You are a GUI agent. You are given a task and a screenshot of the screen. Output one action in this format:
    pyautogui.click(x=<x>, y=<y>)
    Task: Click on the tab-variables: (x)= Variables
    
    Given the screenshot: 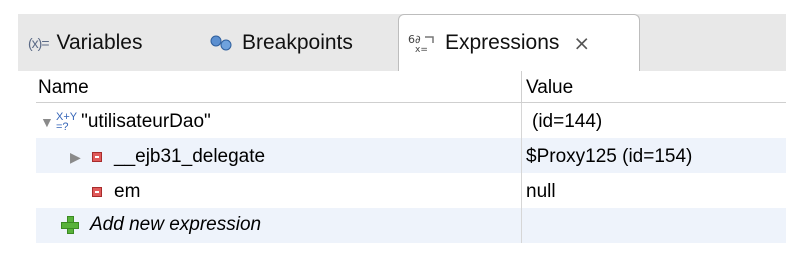 What is the action you would take?
    pyautogui.click(x=85, y=42)
    